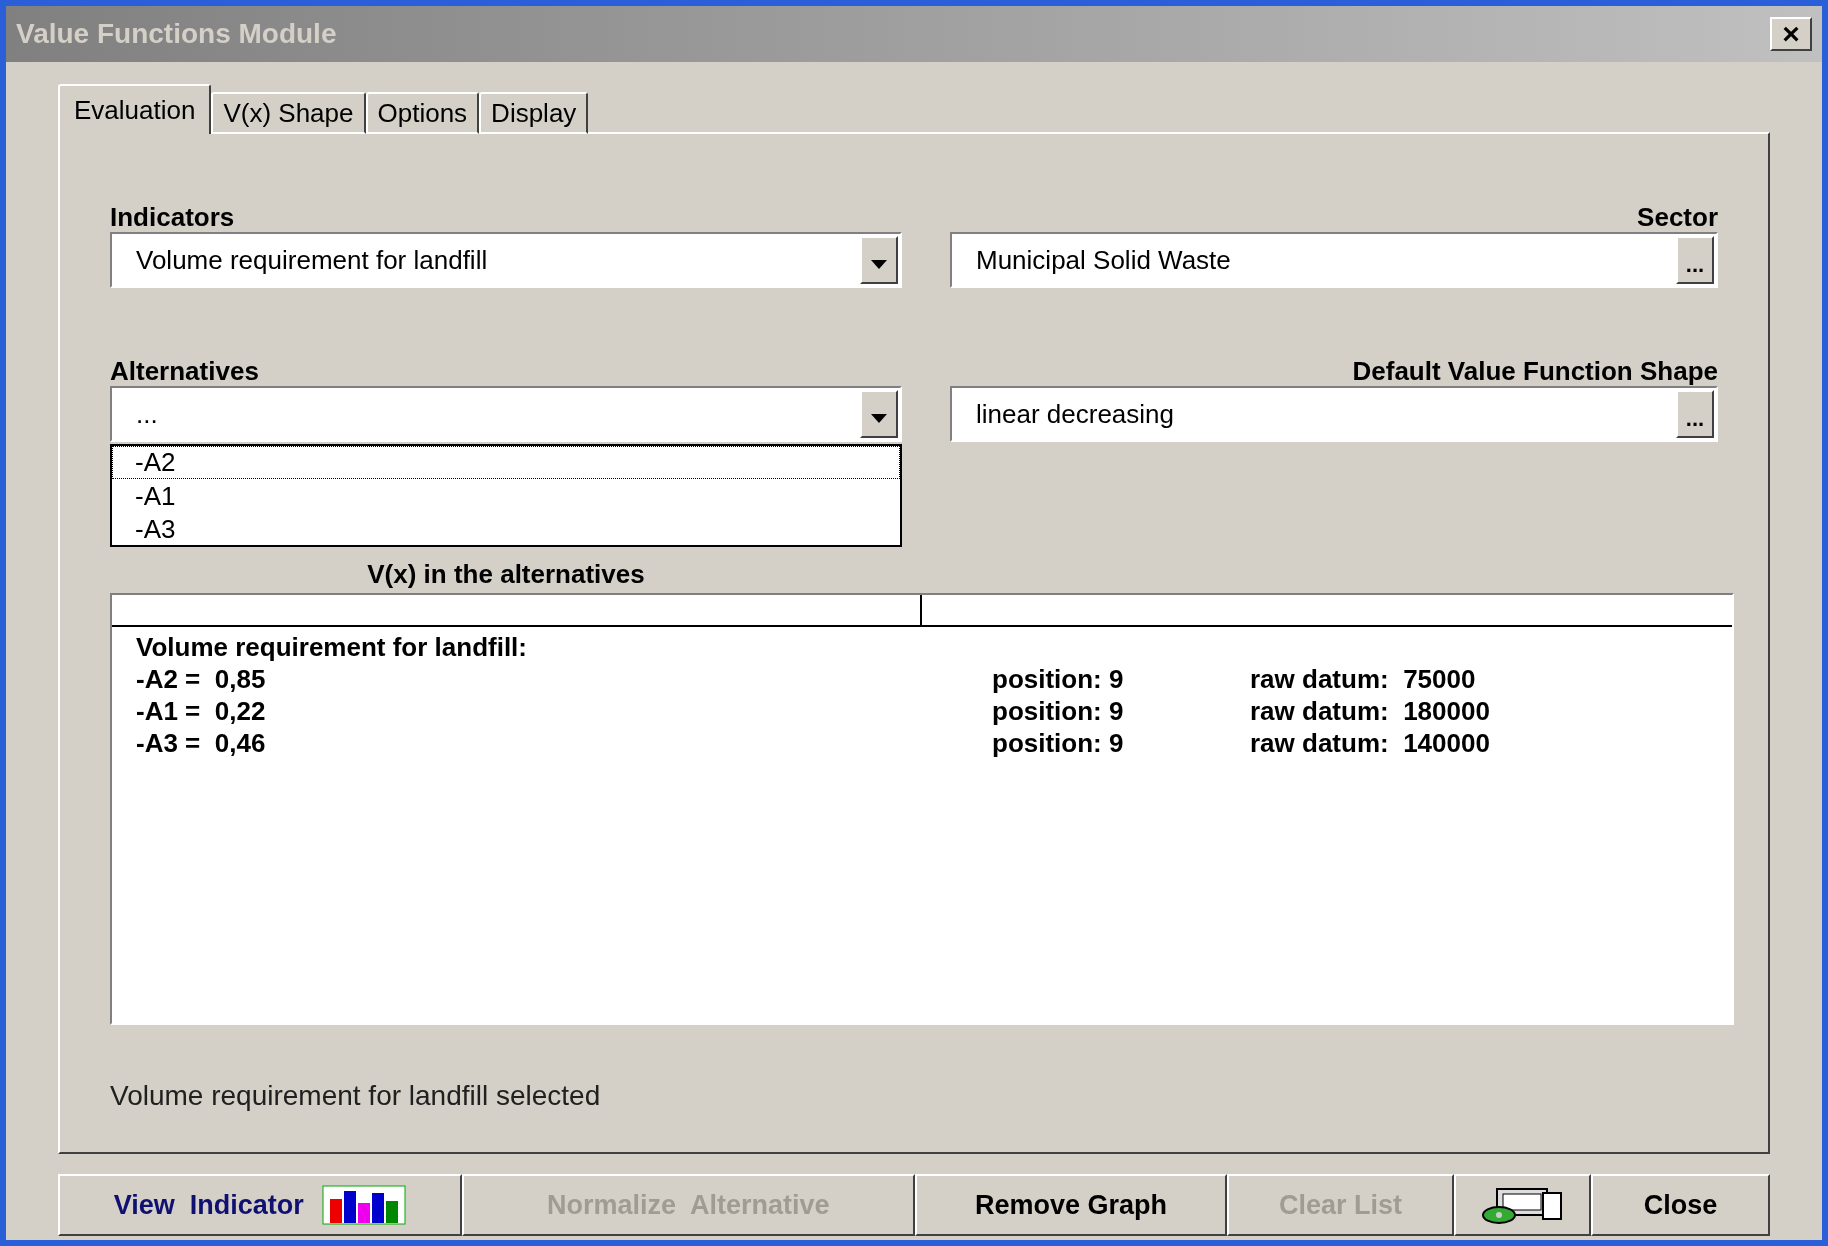 Image resolution: width=1828 pixels, height=1246 pixels. What do you see at coordinates (506, 573) in the screenshot?
I see `section-label: V(x) in the alternatives` at bounding box center [506, 573].